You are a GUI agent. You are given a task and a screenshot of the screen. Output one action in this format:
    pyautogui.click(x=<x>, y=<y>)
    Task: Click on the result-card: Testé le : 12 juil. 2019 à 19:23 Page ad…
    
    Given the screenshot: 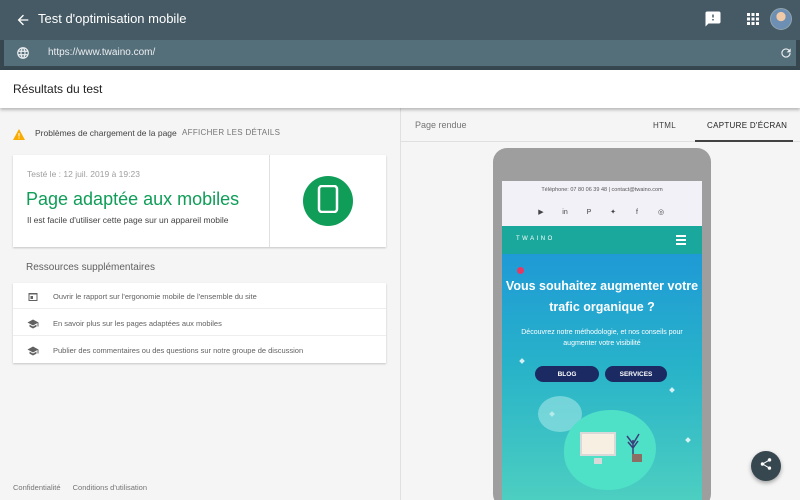 What is the action you would take?
    pyautogui.click(x=199, y=201)
    